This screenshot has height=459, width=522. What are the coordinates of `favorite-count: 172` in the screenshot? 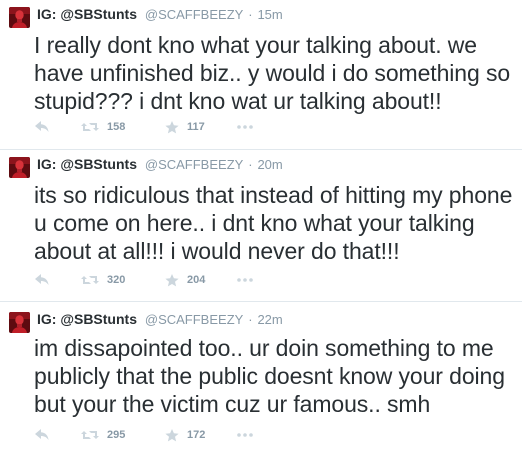 It's located at (196, 435).